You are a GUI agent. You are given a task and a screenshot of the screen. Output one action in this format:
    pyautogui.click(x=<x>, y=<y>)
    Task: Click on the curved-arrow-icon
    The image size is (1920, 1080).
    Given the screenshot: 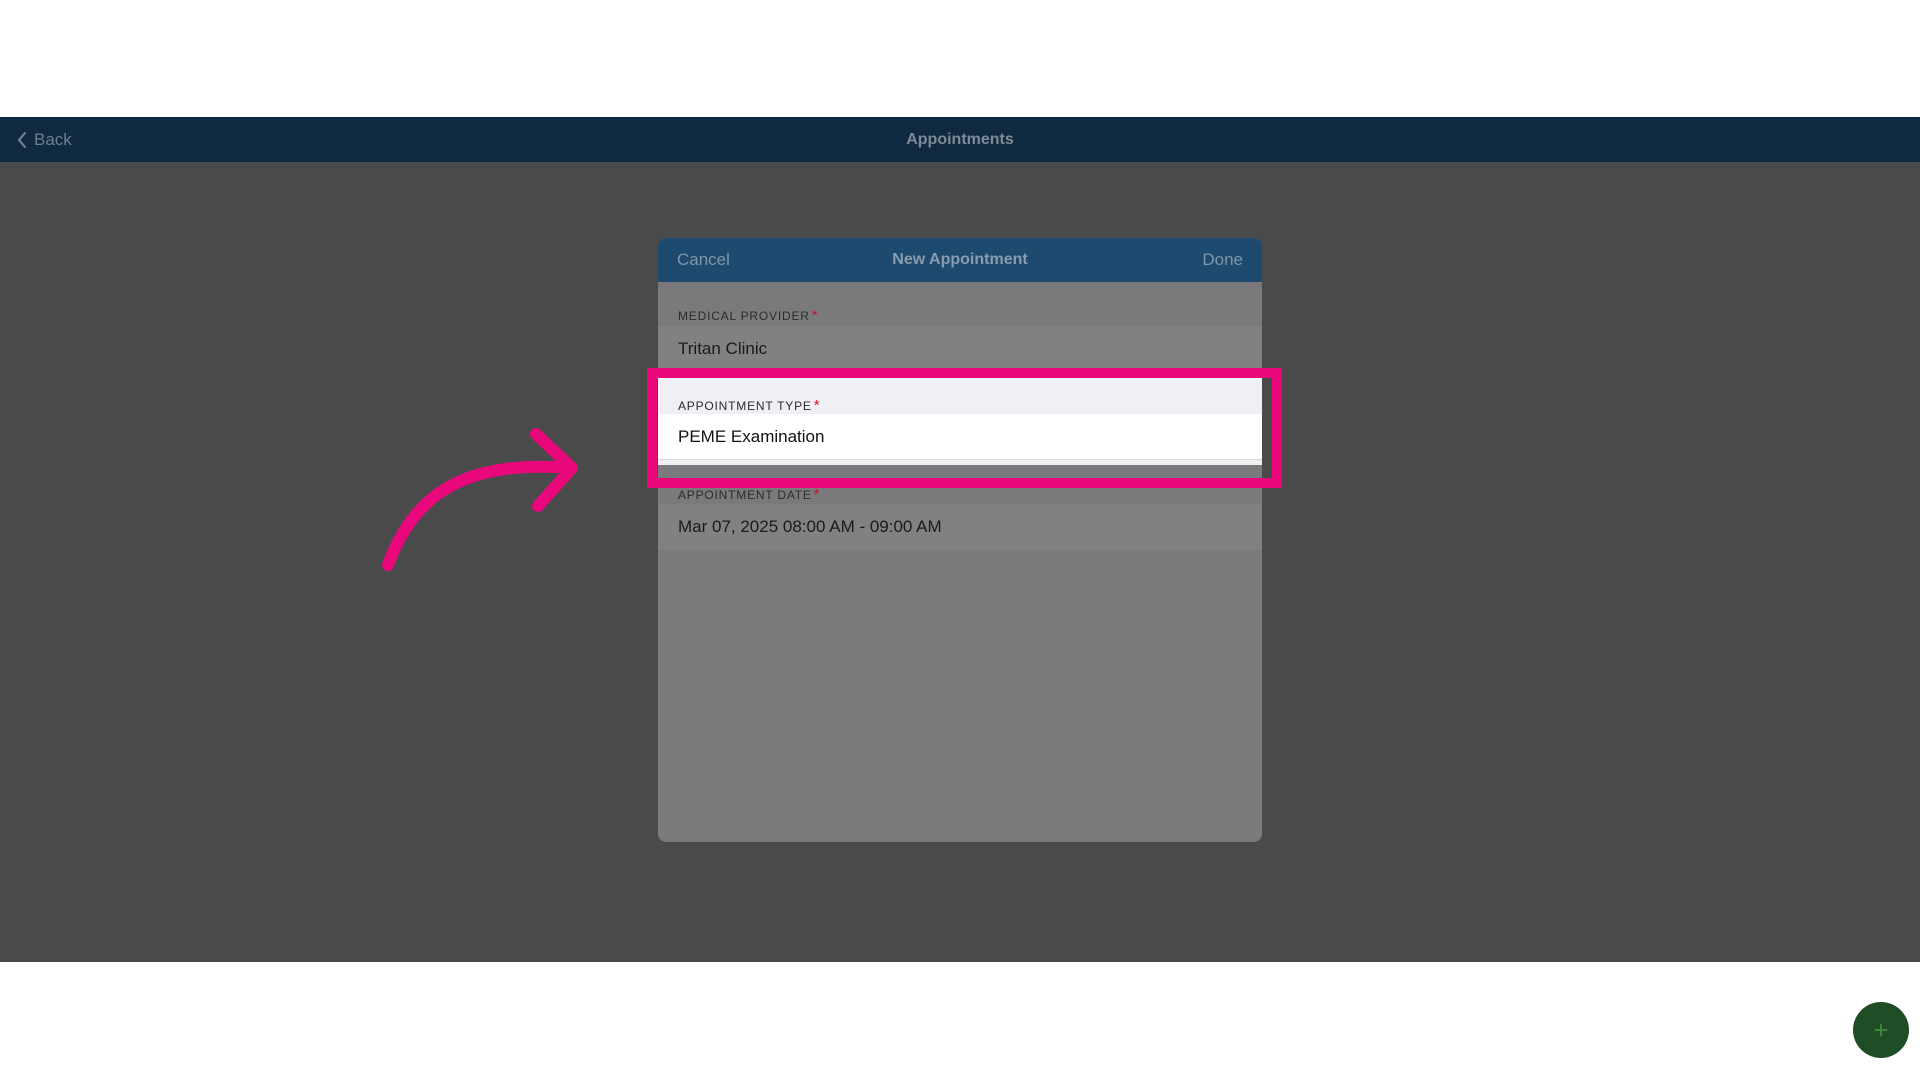 What is the action you would take?
    pyautogui.click(x=480, y=502)
    